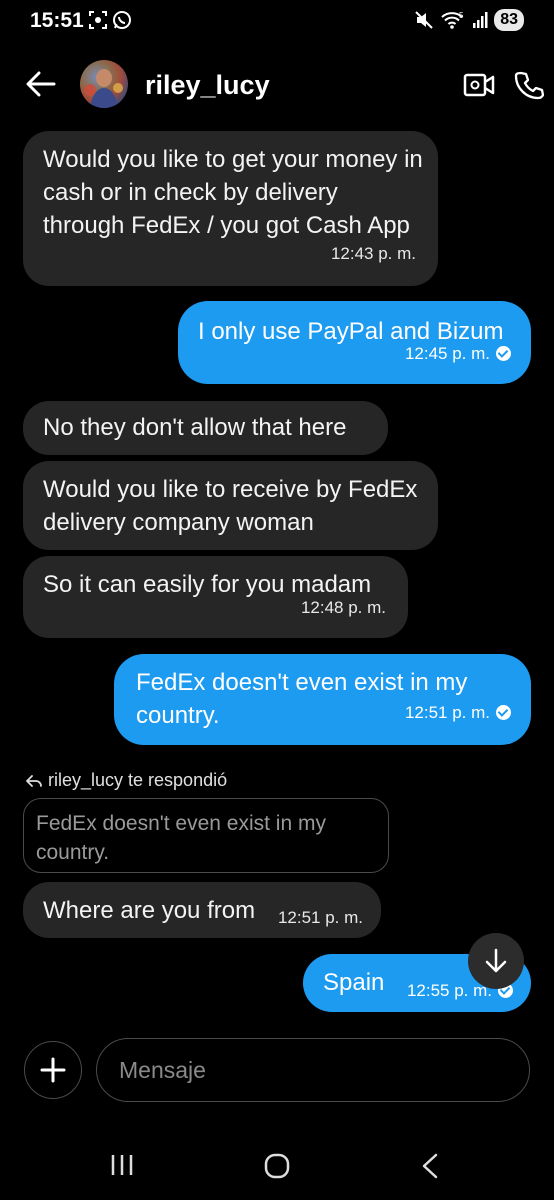 The width and height of the screenshot is (554, 1200). Describe the element at coordinates (354, 982) in the screenshot. I see `message-text: Spain` at that location.